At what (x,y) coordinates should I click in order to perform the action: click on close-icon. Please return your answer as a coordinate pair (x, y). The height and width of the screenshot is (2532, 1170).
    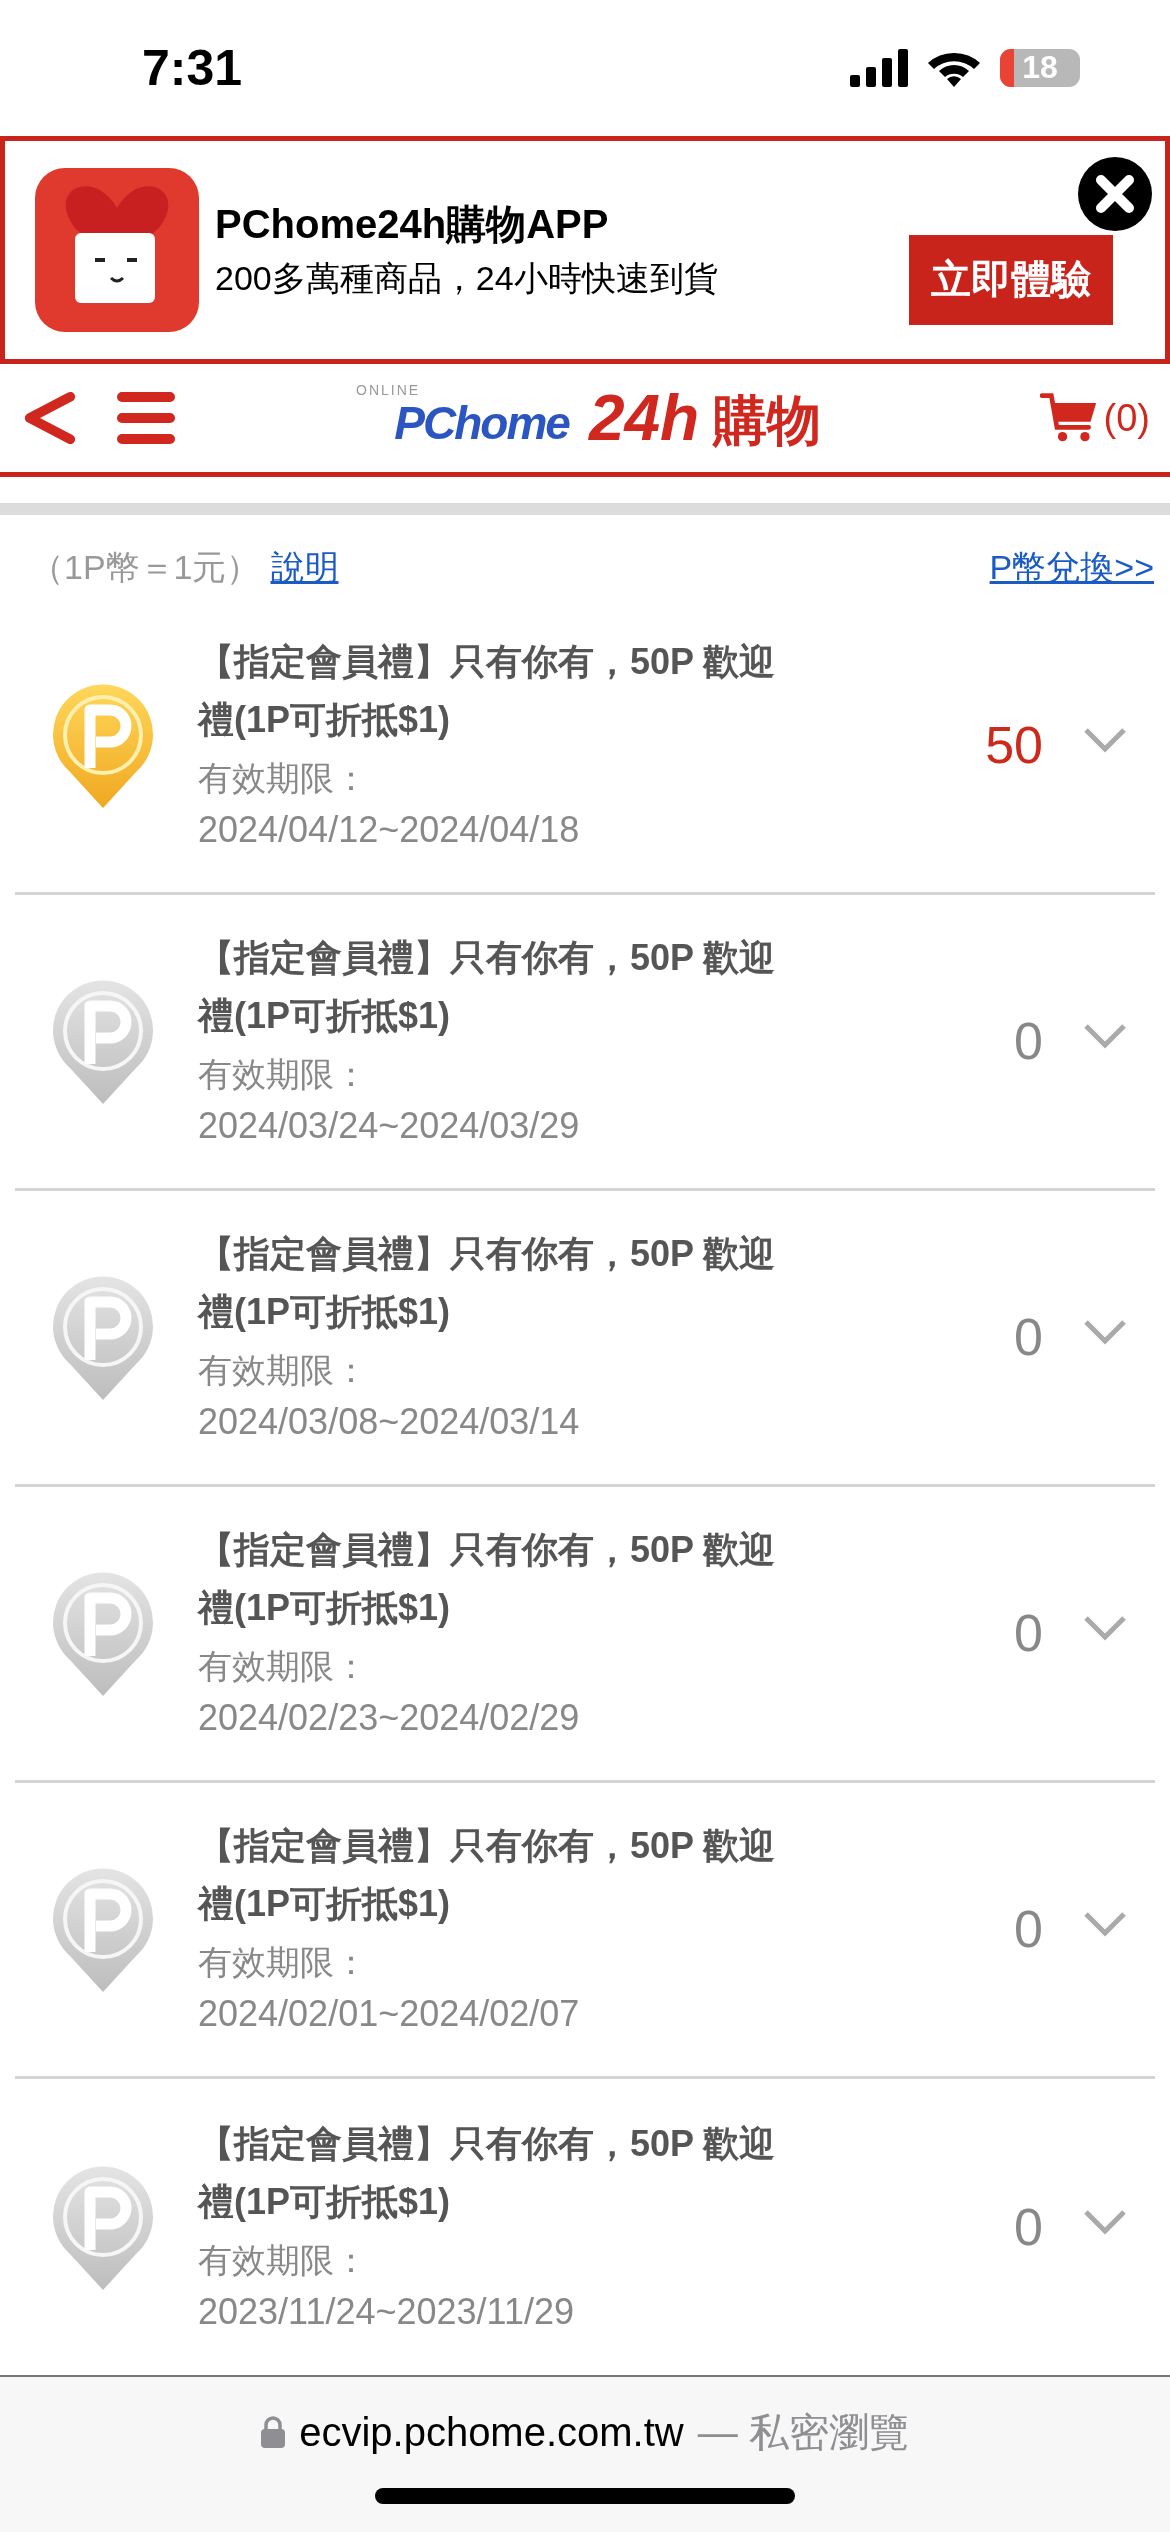
    Looking at the image, I should click on (1115, 193).